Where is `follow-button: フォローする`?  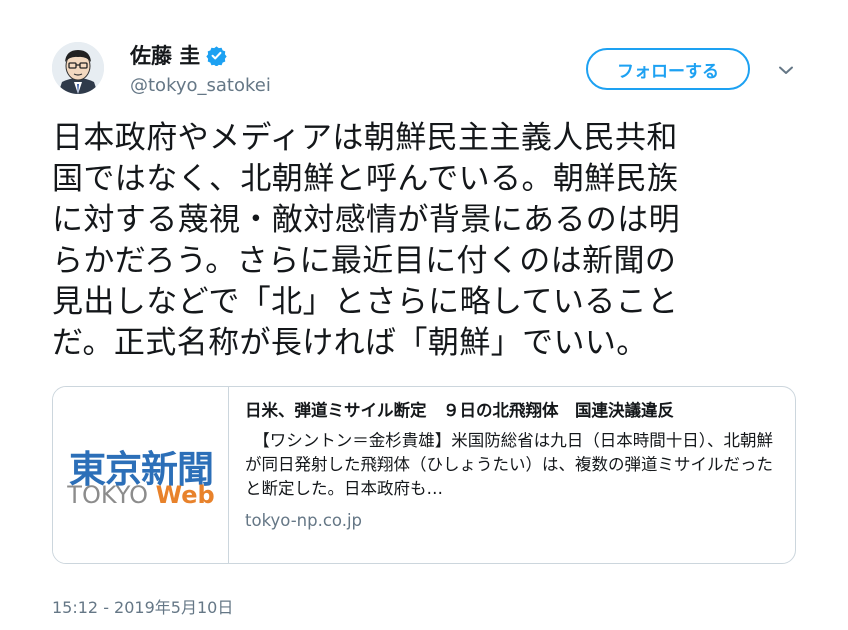
follow-button: フォローする is located at coordinates (668, 69).